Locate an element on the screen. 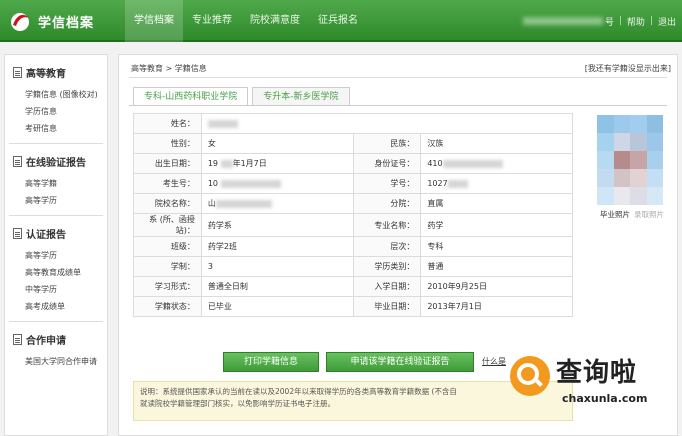 This screenshot has height=436, width=682. duration-label: 学制： is located at coordinates (167, 266).